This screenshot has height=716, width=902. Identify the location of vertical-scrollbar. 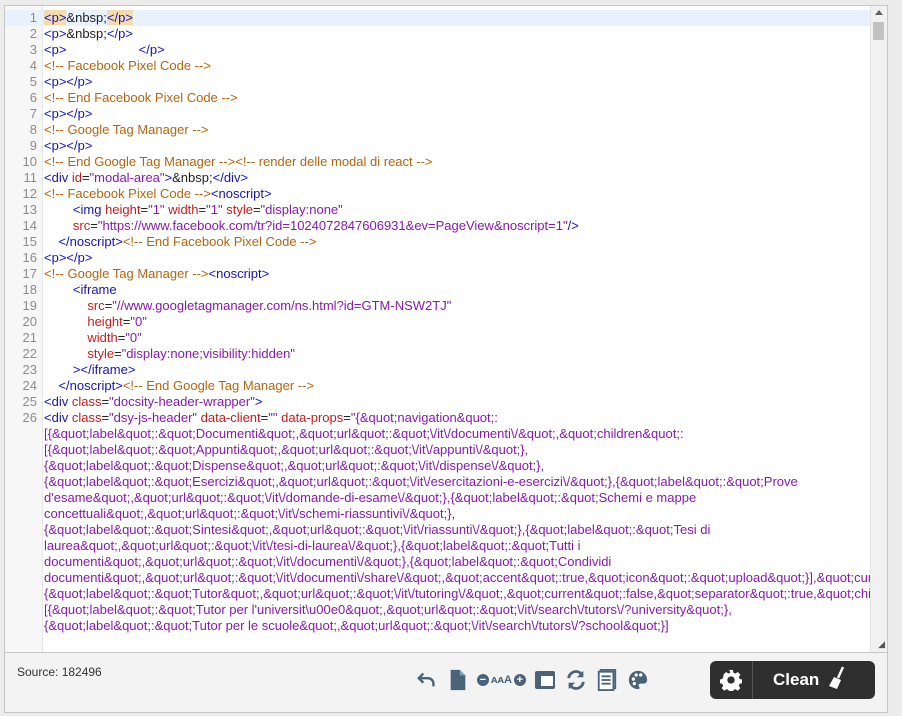
(878, 329).